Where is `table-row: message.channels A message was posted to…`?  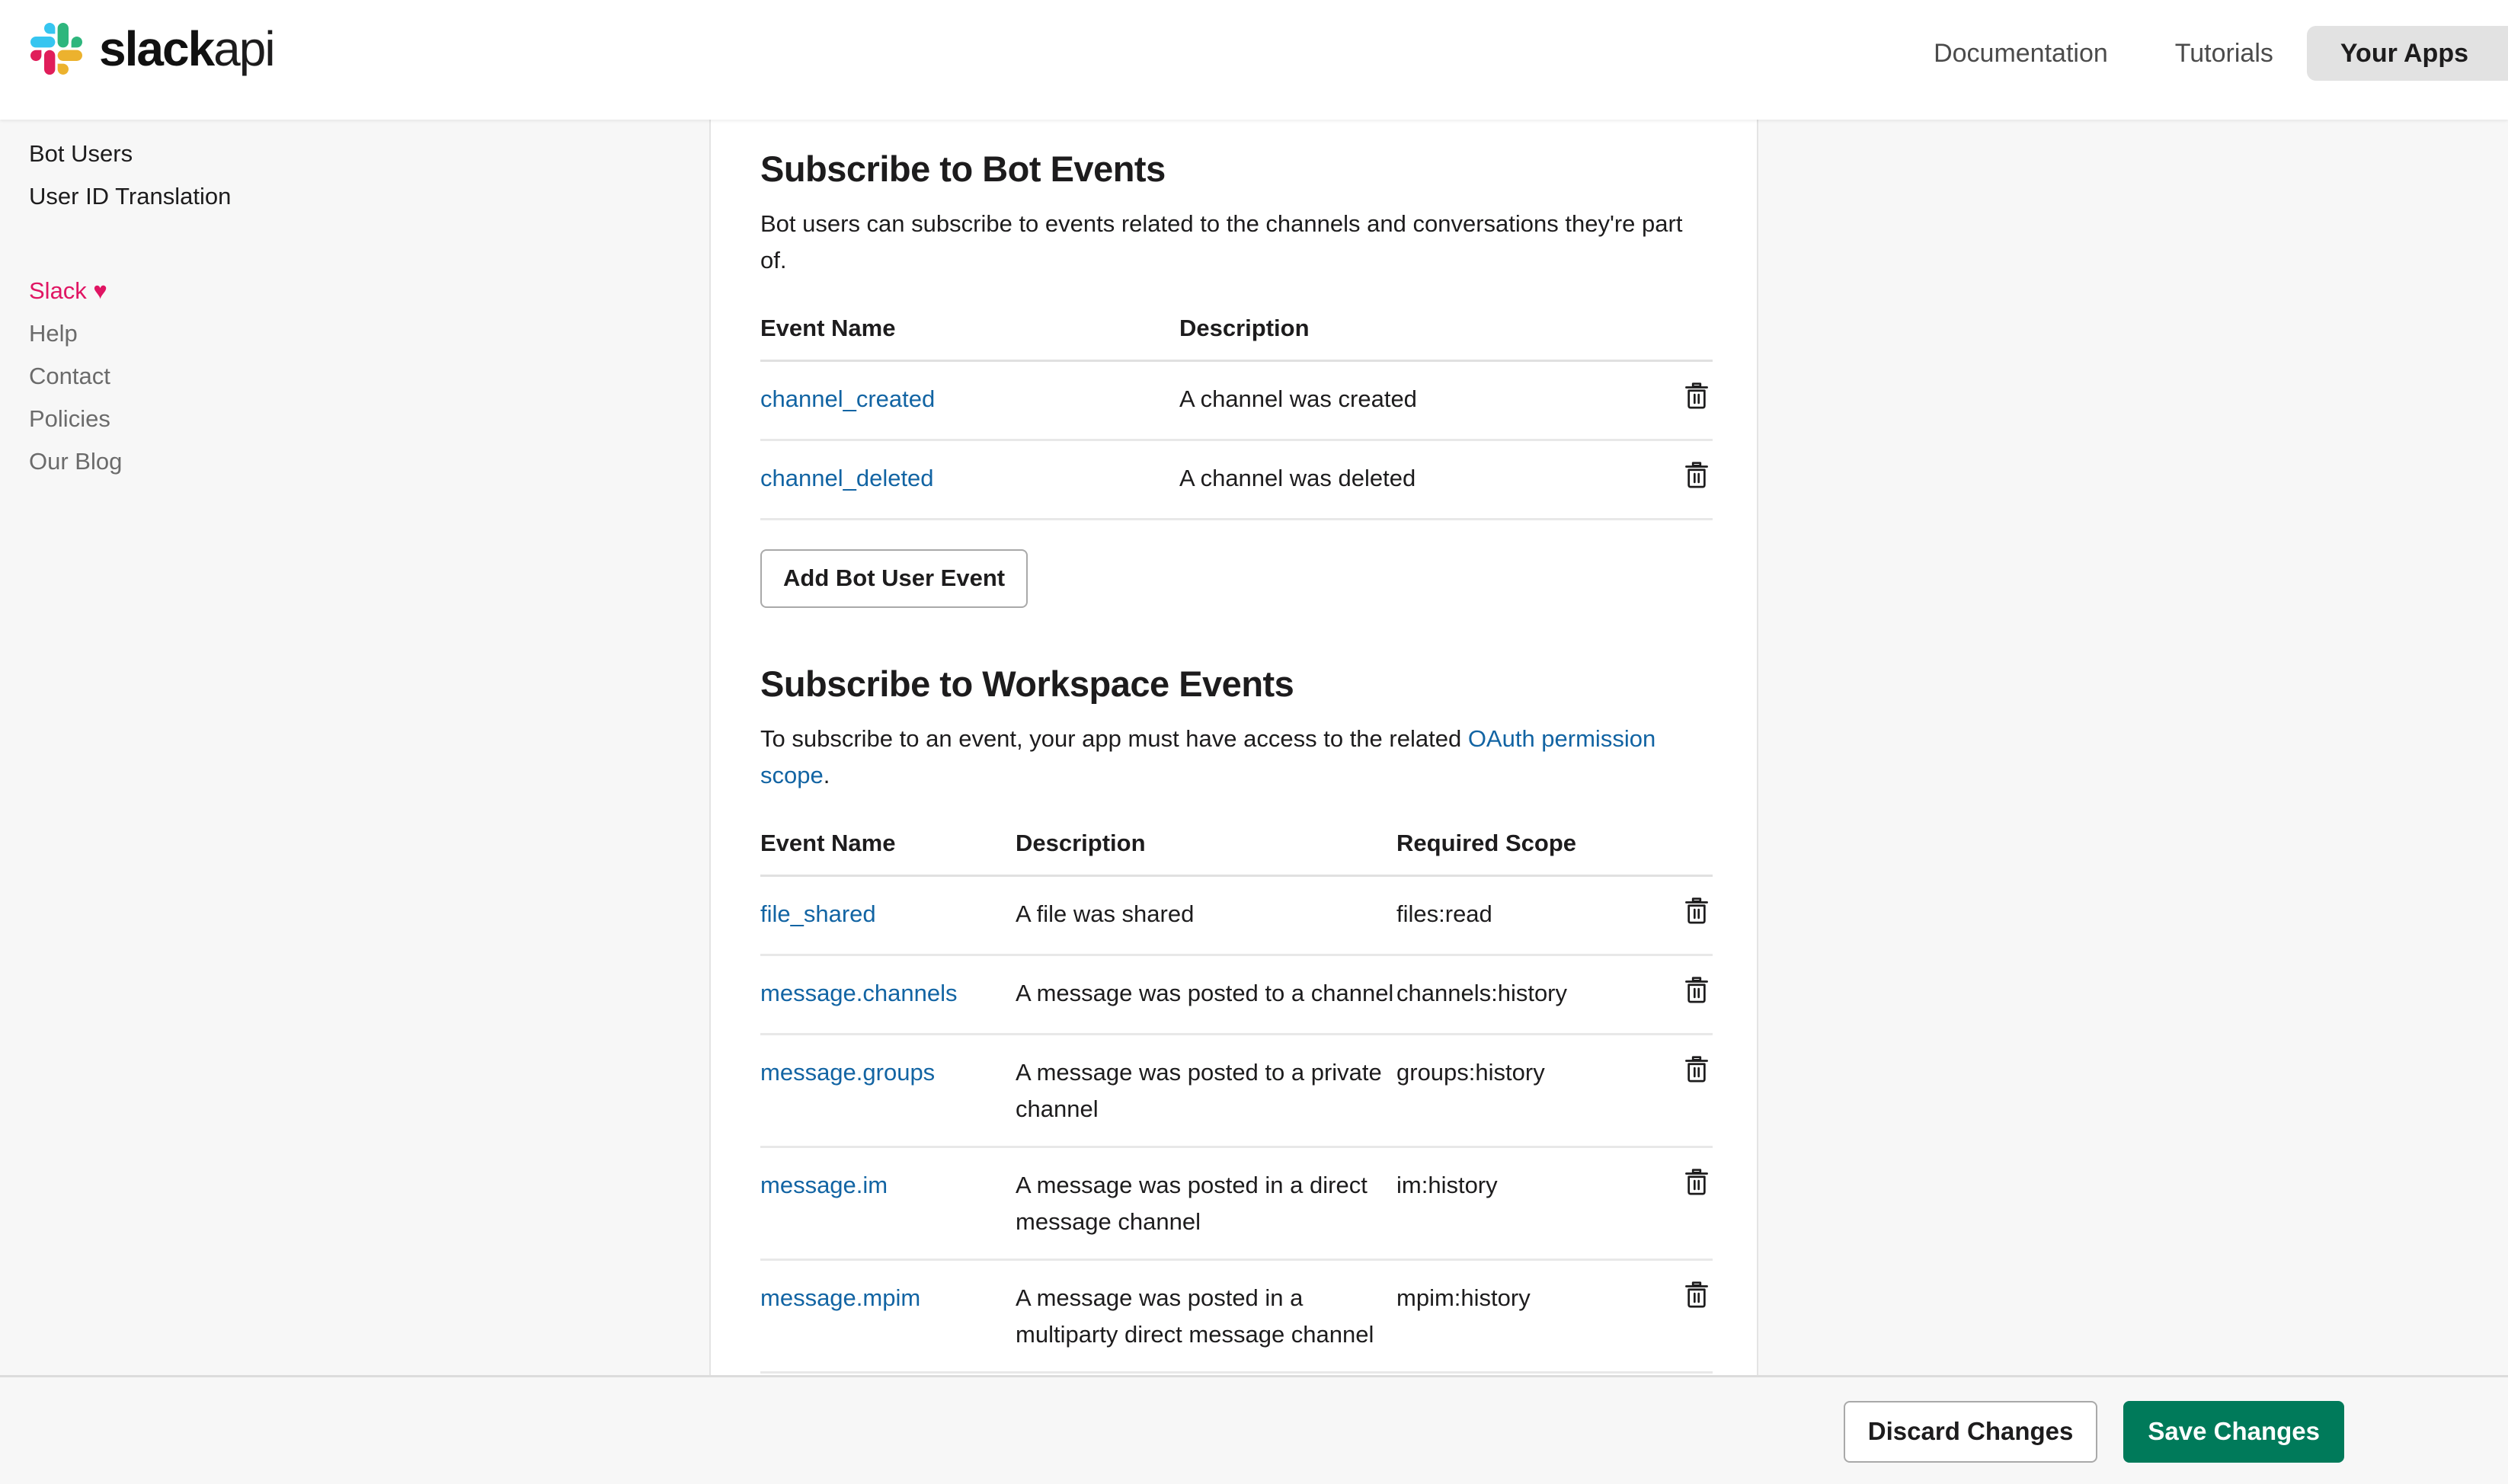
table-row: message.channels A message was posted to… is located at coordinates (1236, 995).